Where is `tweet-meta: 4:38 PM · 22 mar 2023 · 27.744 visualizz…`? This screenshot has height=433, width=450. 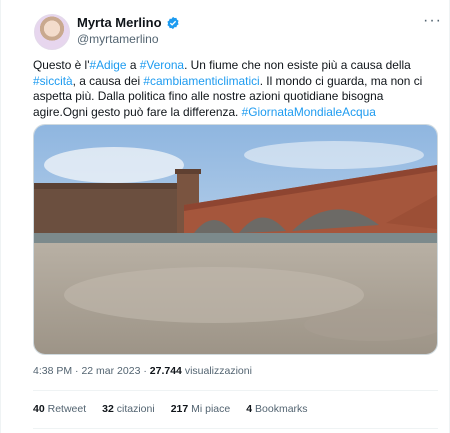 tweet-meta: 4:38 PM · 22 mar 2023 · 27.744 visualizz… is located at coordinates (142, 371).